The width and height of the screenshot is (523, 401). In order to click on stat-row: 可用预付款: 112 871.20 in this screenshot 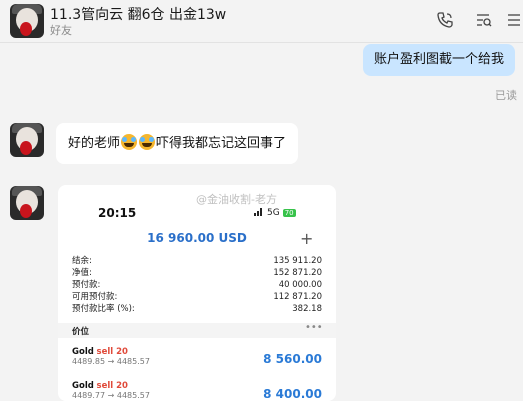, I will do `click(197, 297)`.